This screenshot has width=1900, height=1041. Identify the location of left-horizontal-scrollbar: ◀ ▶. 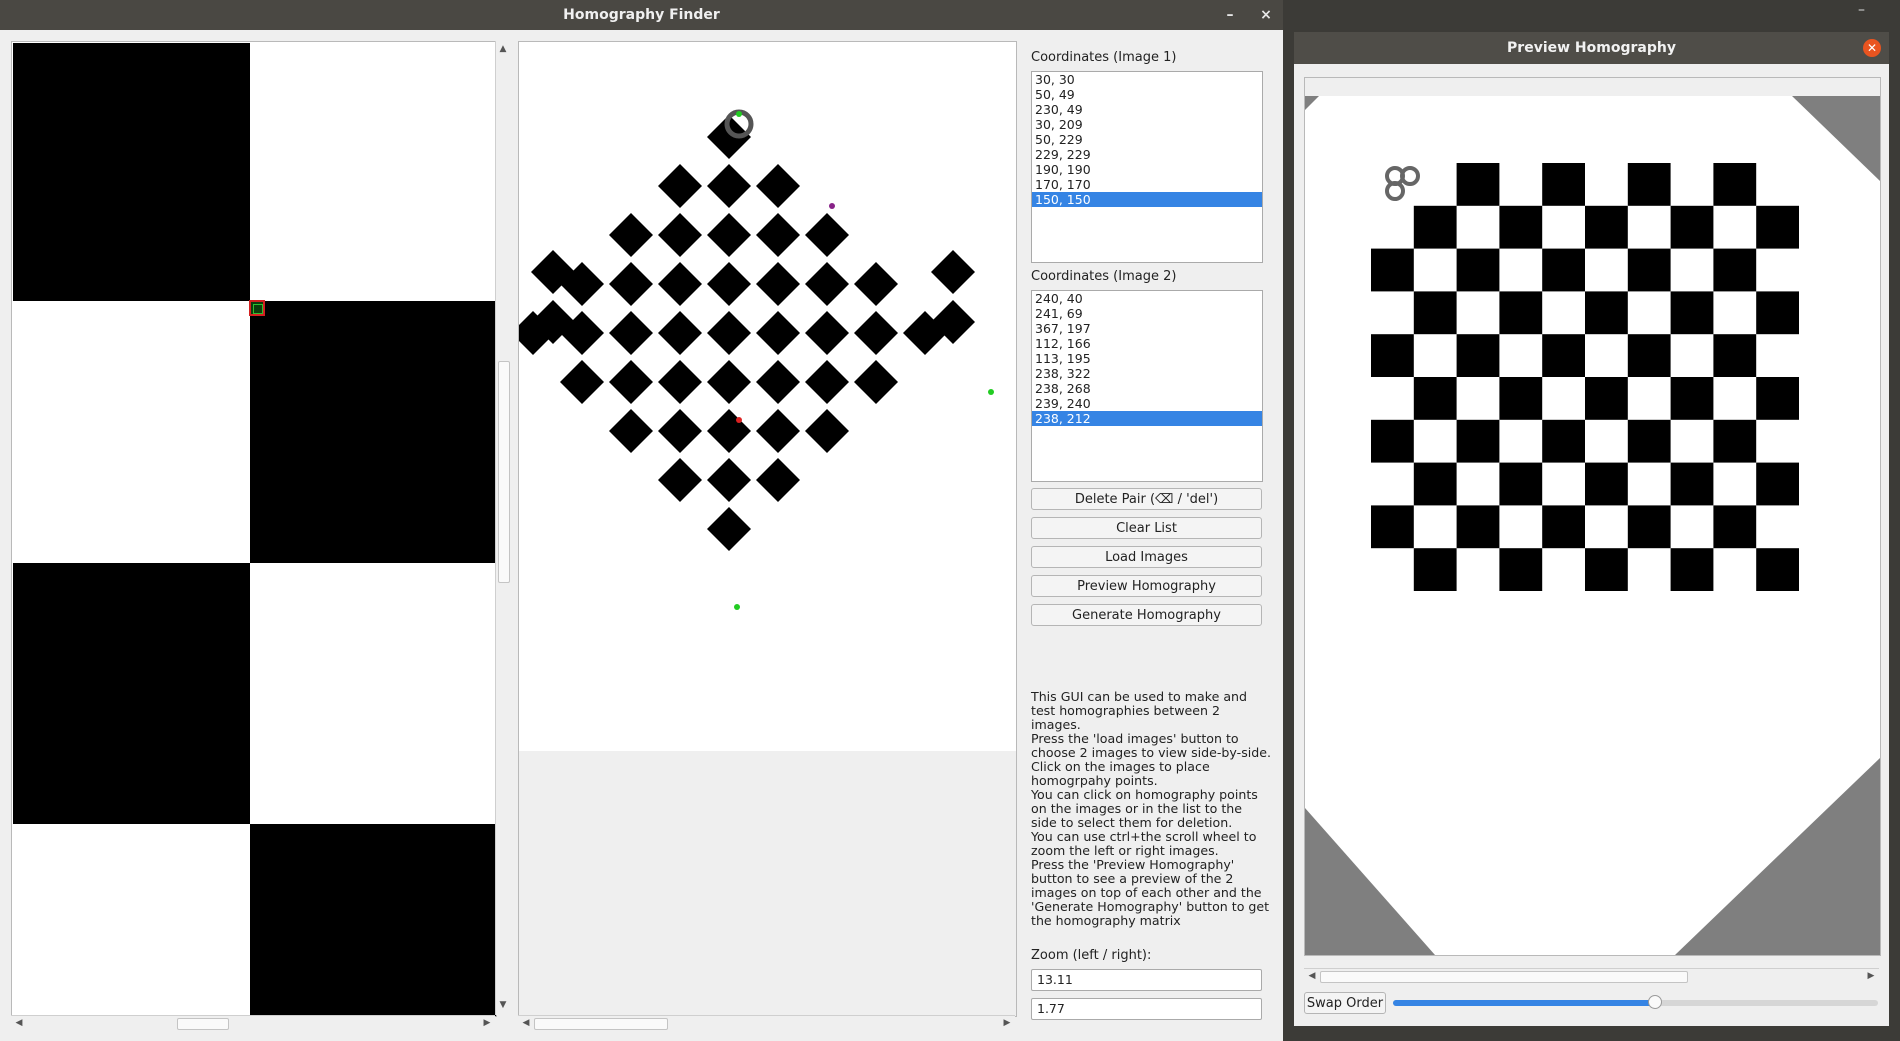
(253, 1023).